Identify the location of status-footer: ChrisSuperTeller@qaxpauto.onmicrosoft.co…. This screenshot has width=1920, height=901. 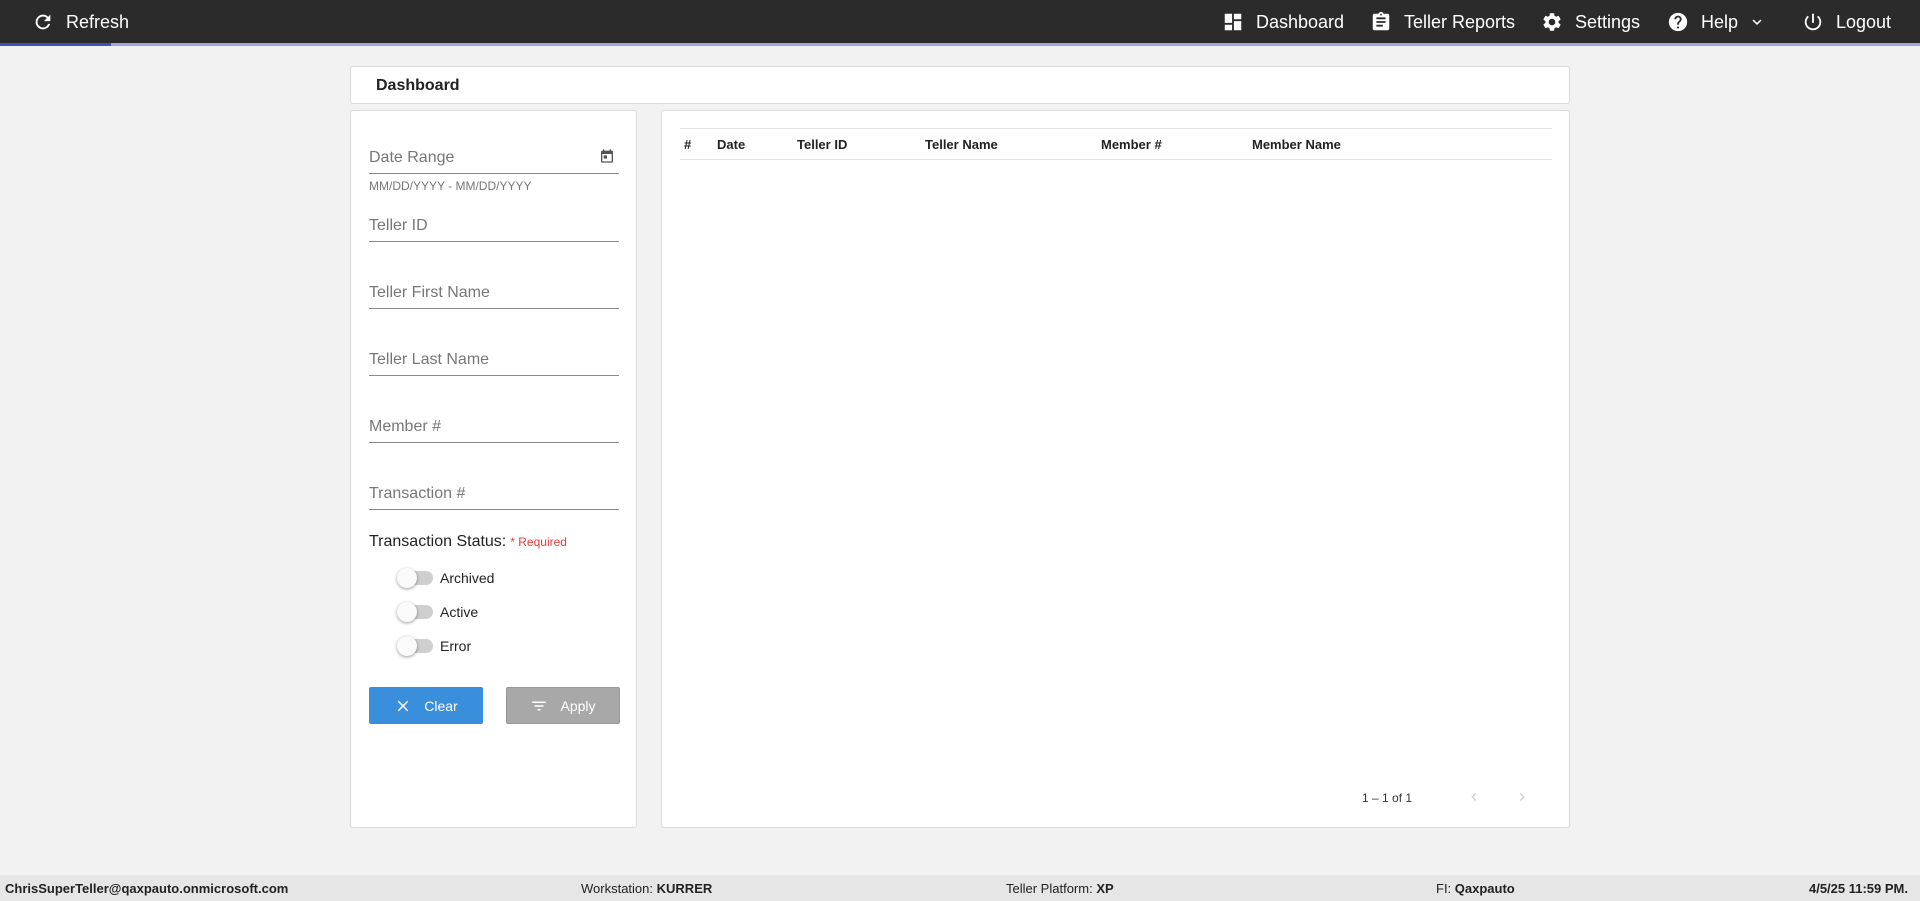
(960, 888).